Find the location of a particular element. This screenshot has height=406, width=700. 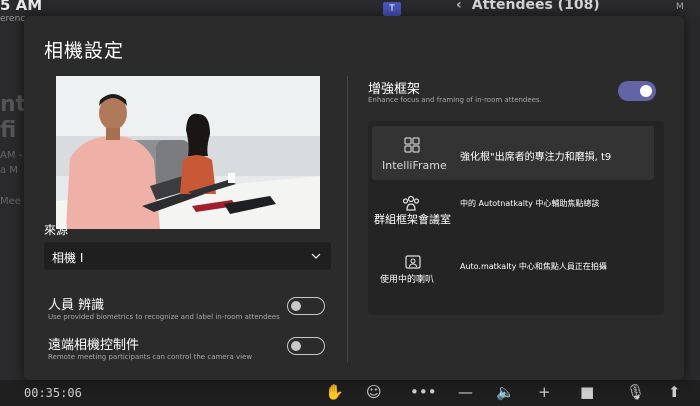

grid-icon is located at coordinates (412, 145).